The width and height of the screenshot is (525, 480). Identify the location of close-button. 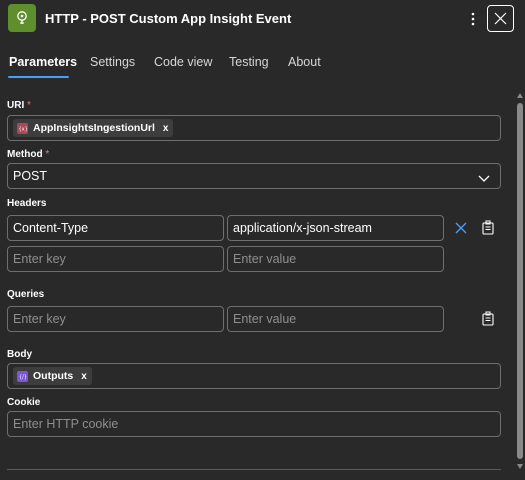
(500, 18).